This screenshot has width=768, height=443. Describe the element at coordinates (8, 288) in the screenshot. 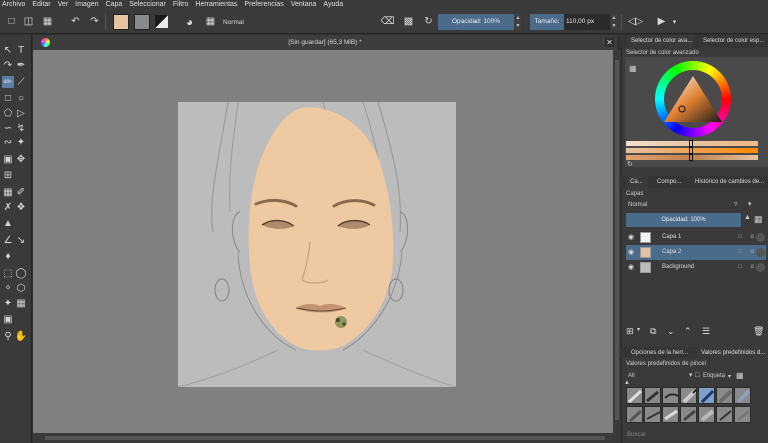

I see `freehand-select-tool-icon: ⚬` at that location.